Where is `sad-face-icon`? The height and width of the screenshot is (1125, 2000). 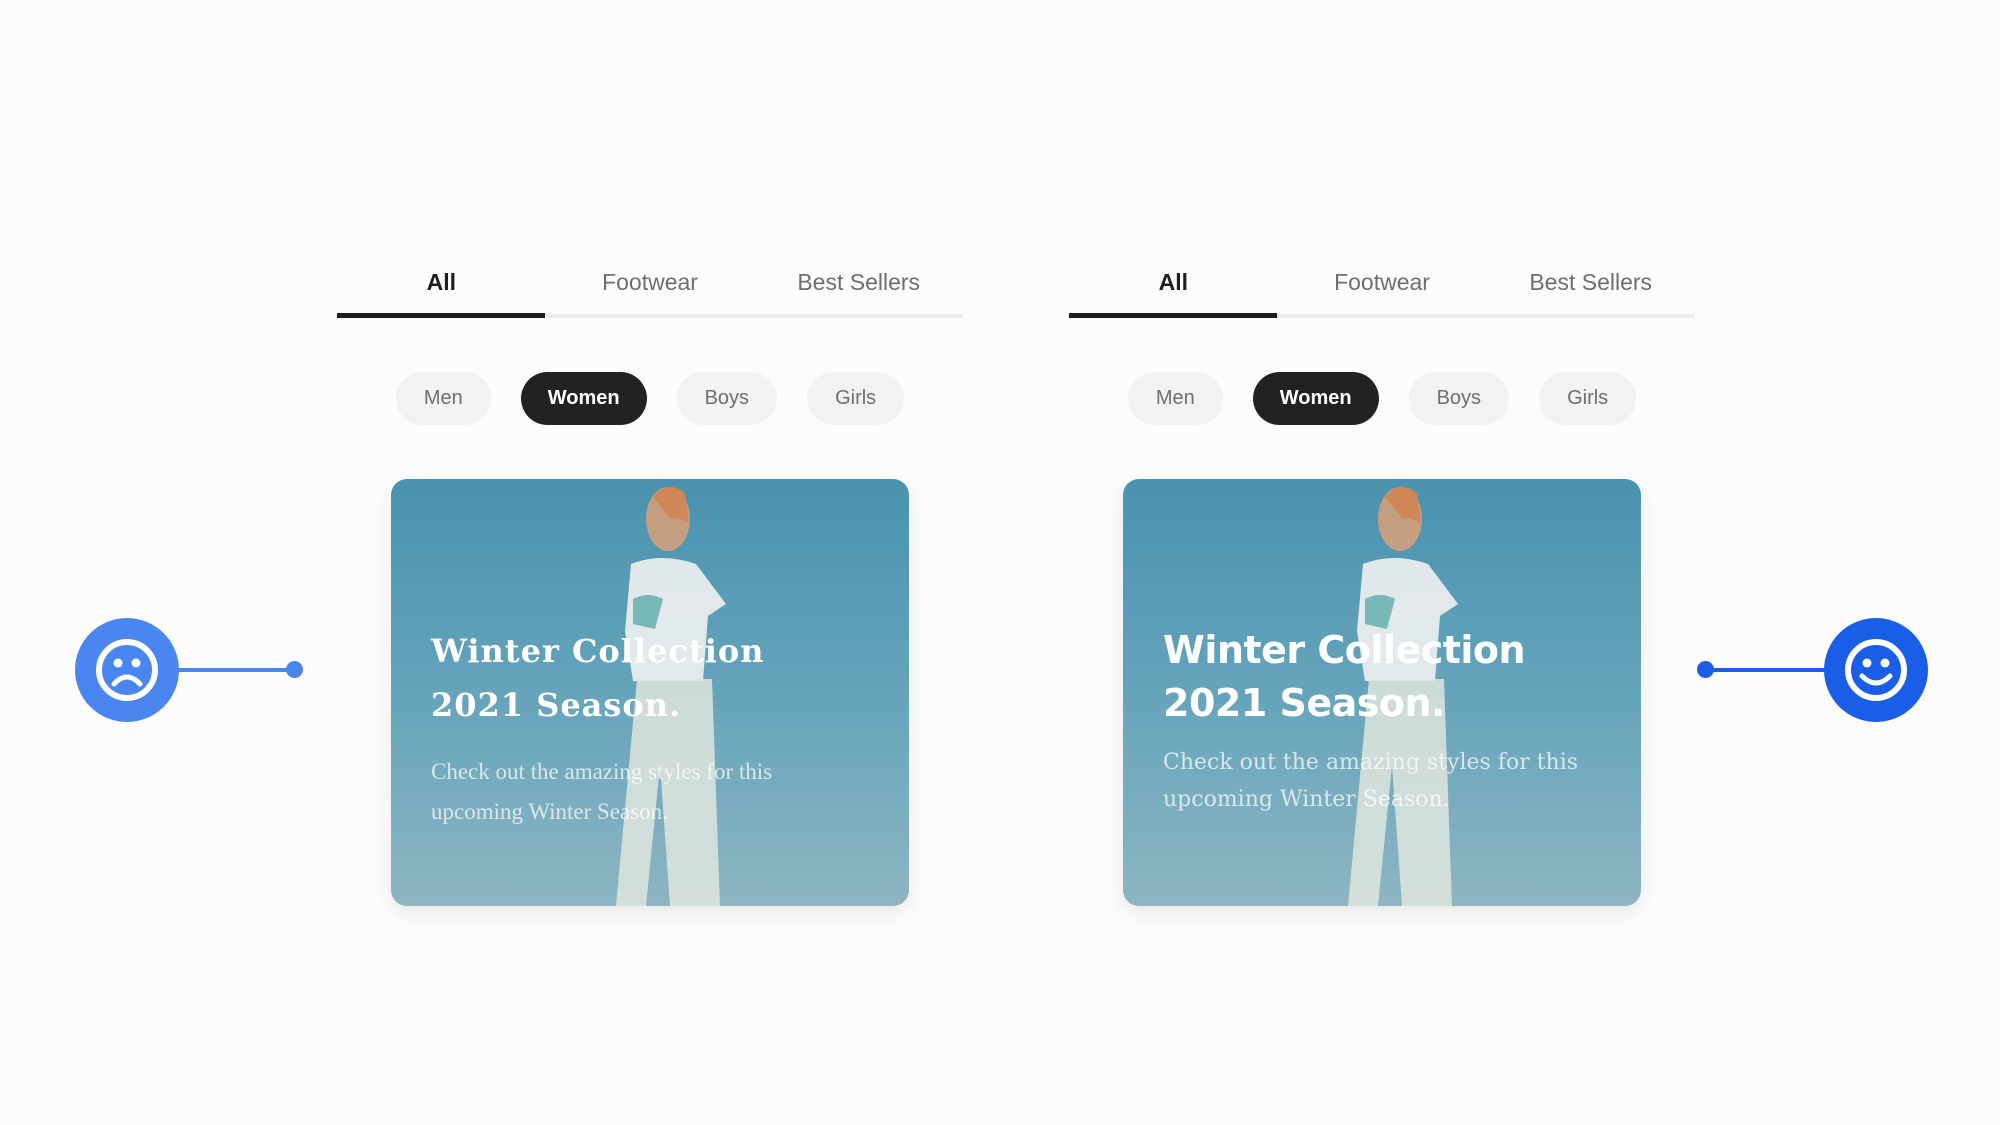 sad-face-icon is located at coordinates (127, 670).